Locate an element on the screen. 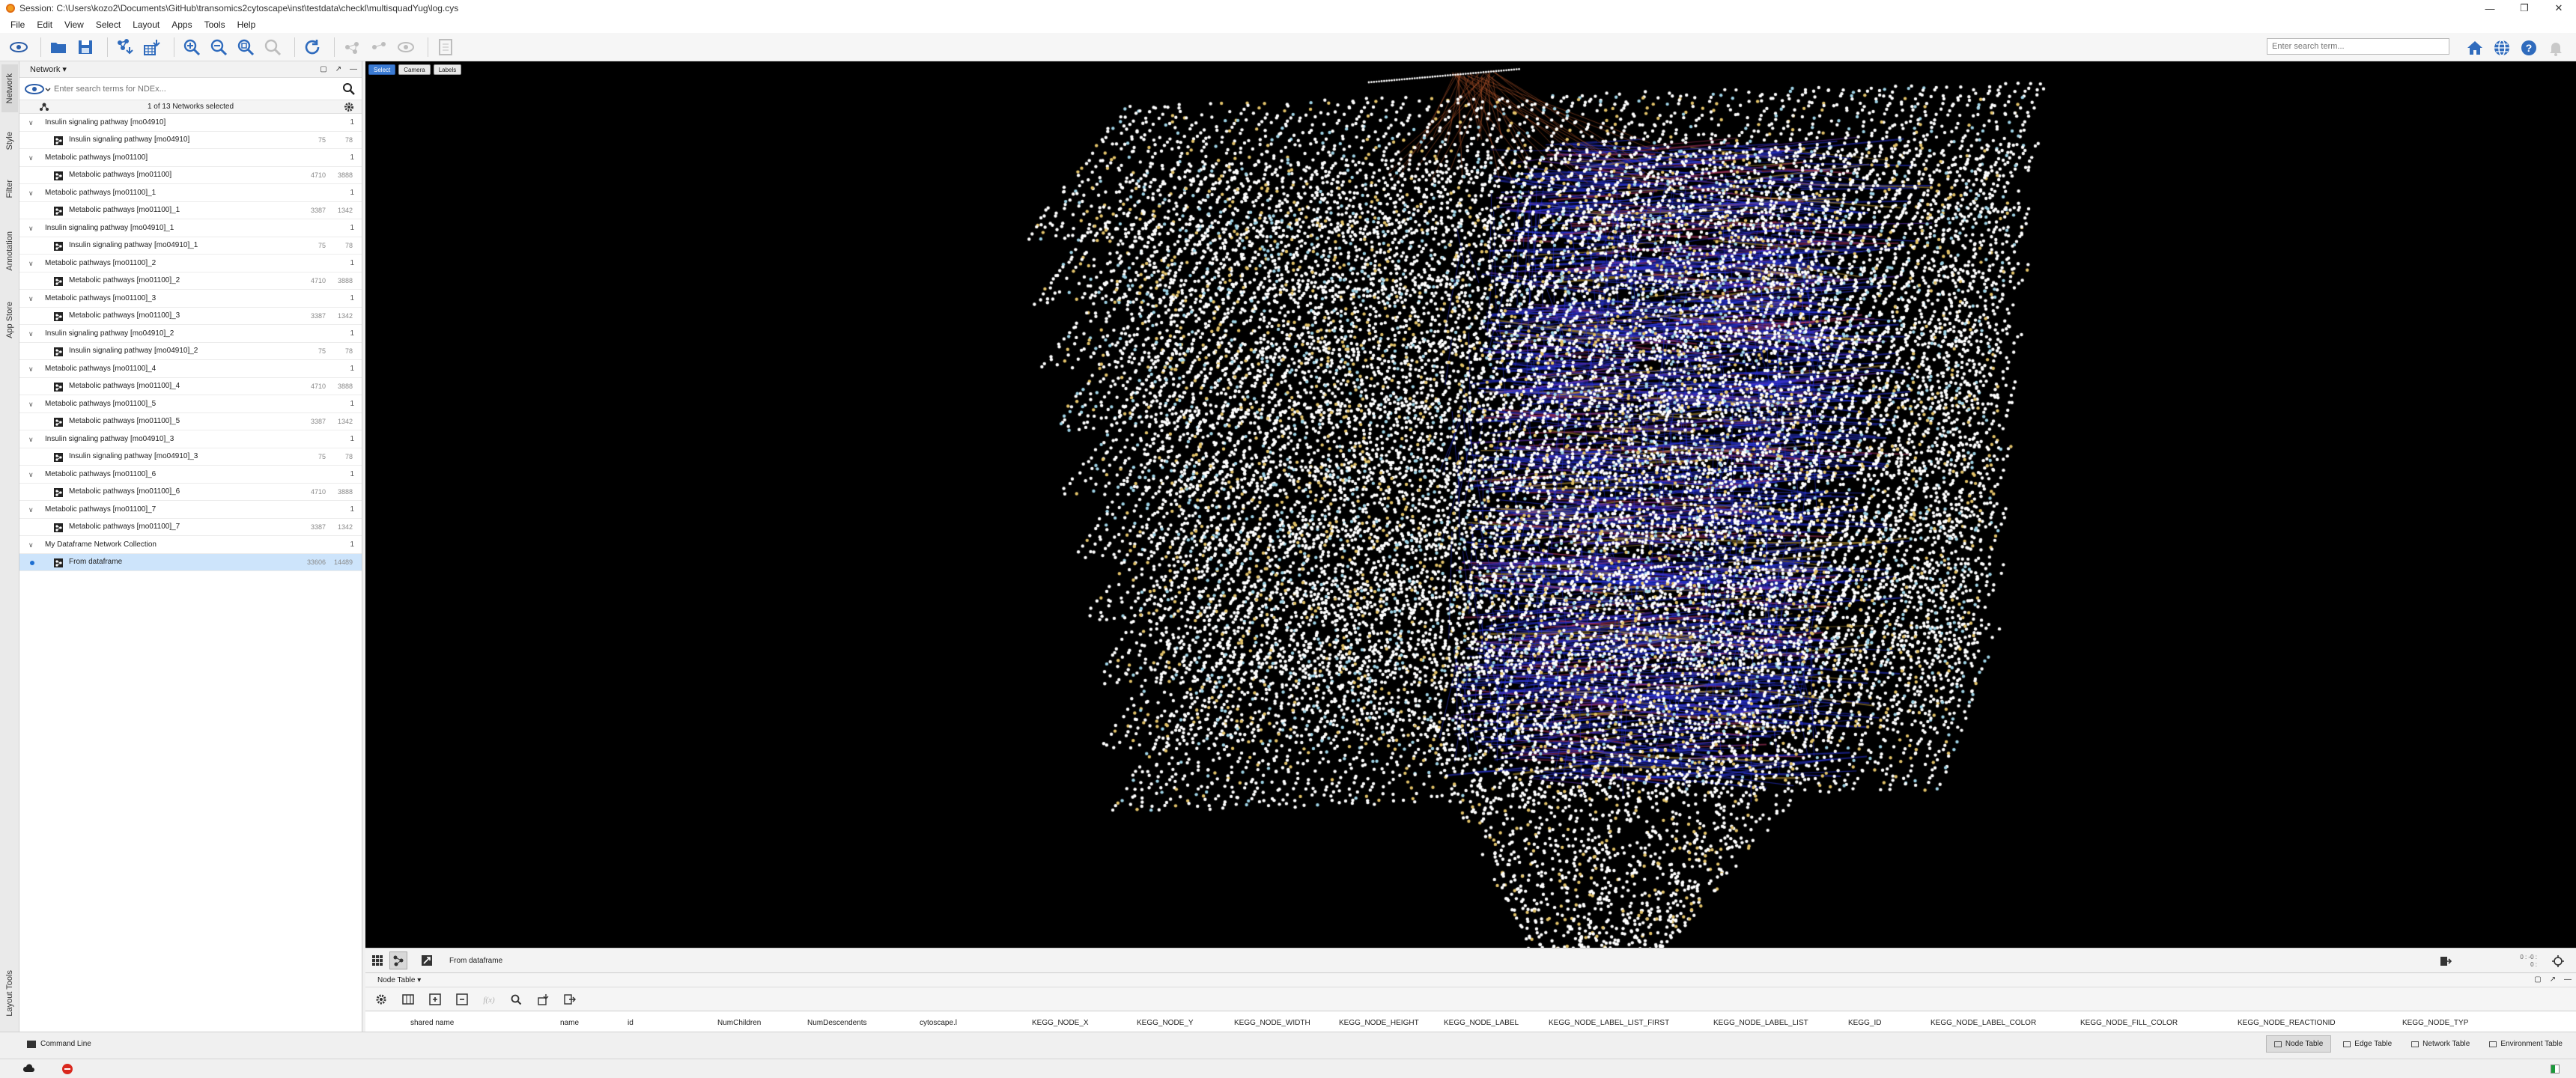 This screenshot has width=2576, height=1078. new-document-icon is located at coordinates (445, 47).